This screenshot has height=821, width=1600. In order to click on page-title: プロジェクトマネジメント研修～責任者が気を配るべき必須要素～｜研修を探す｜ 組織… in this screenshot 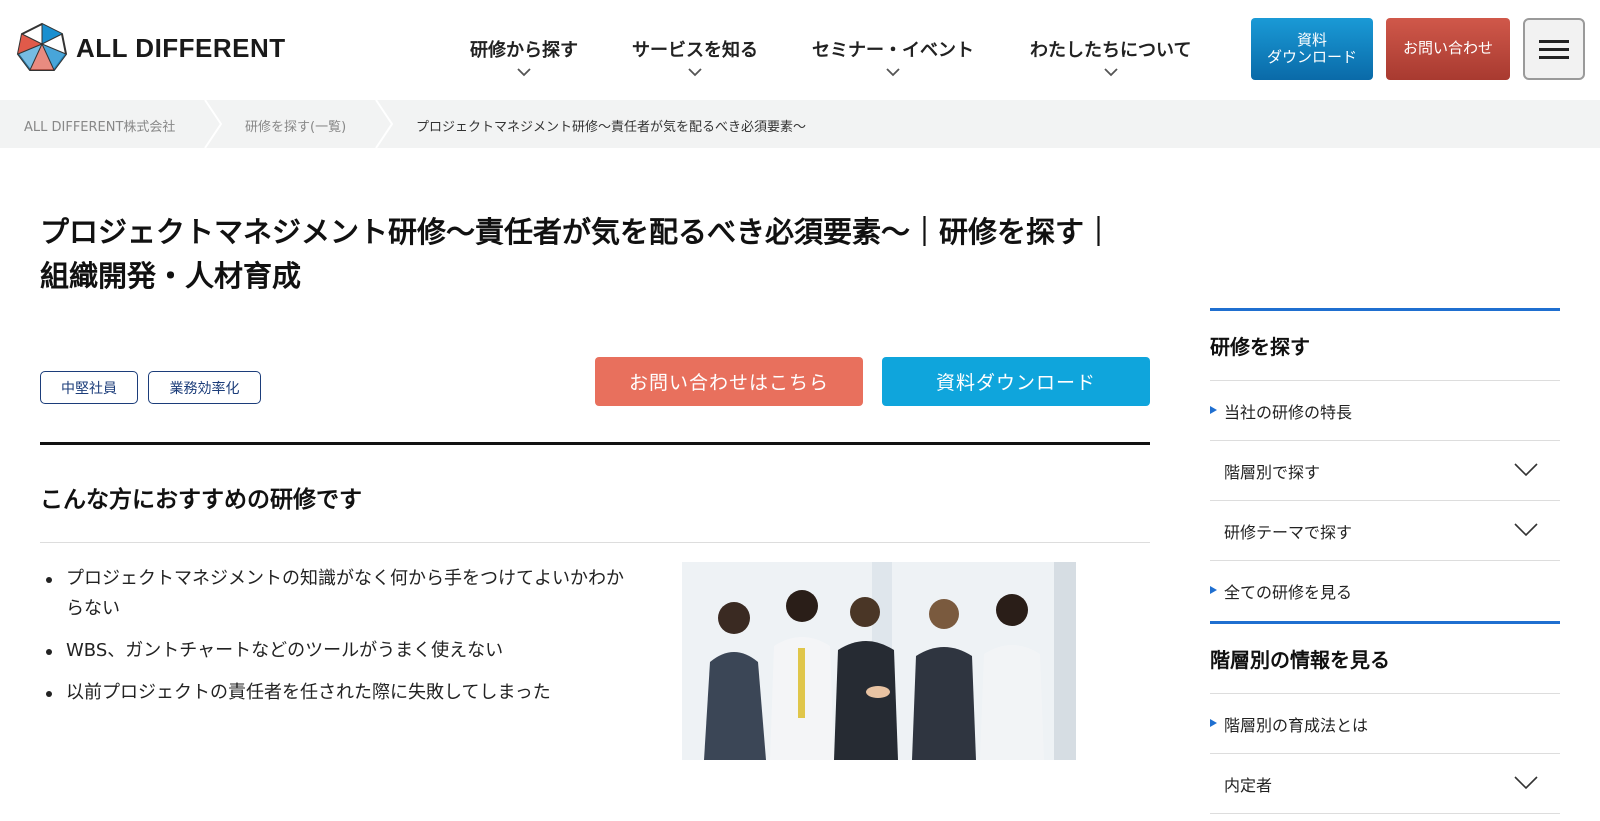, I will do `click(600, 254)`.